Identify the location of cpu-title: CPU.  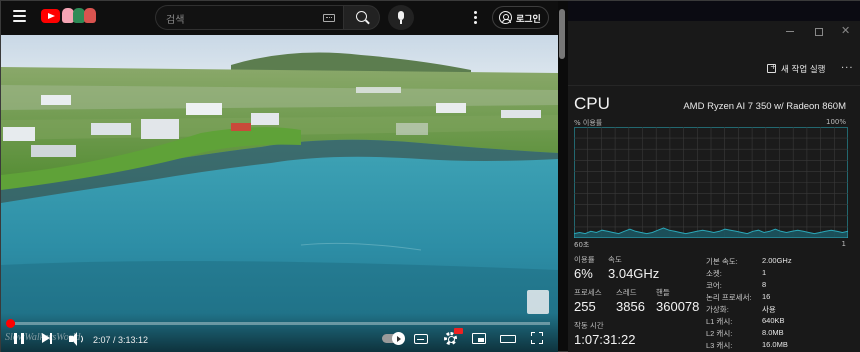
(592, 103).